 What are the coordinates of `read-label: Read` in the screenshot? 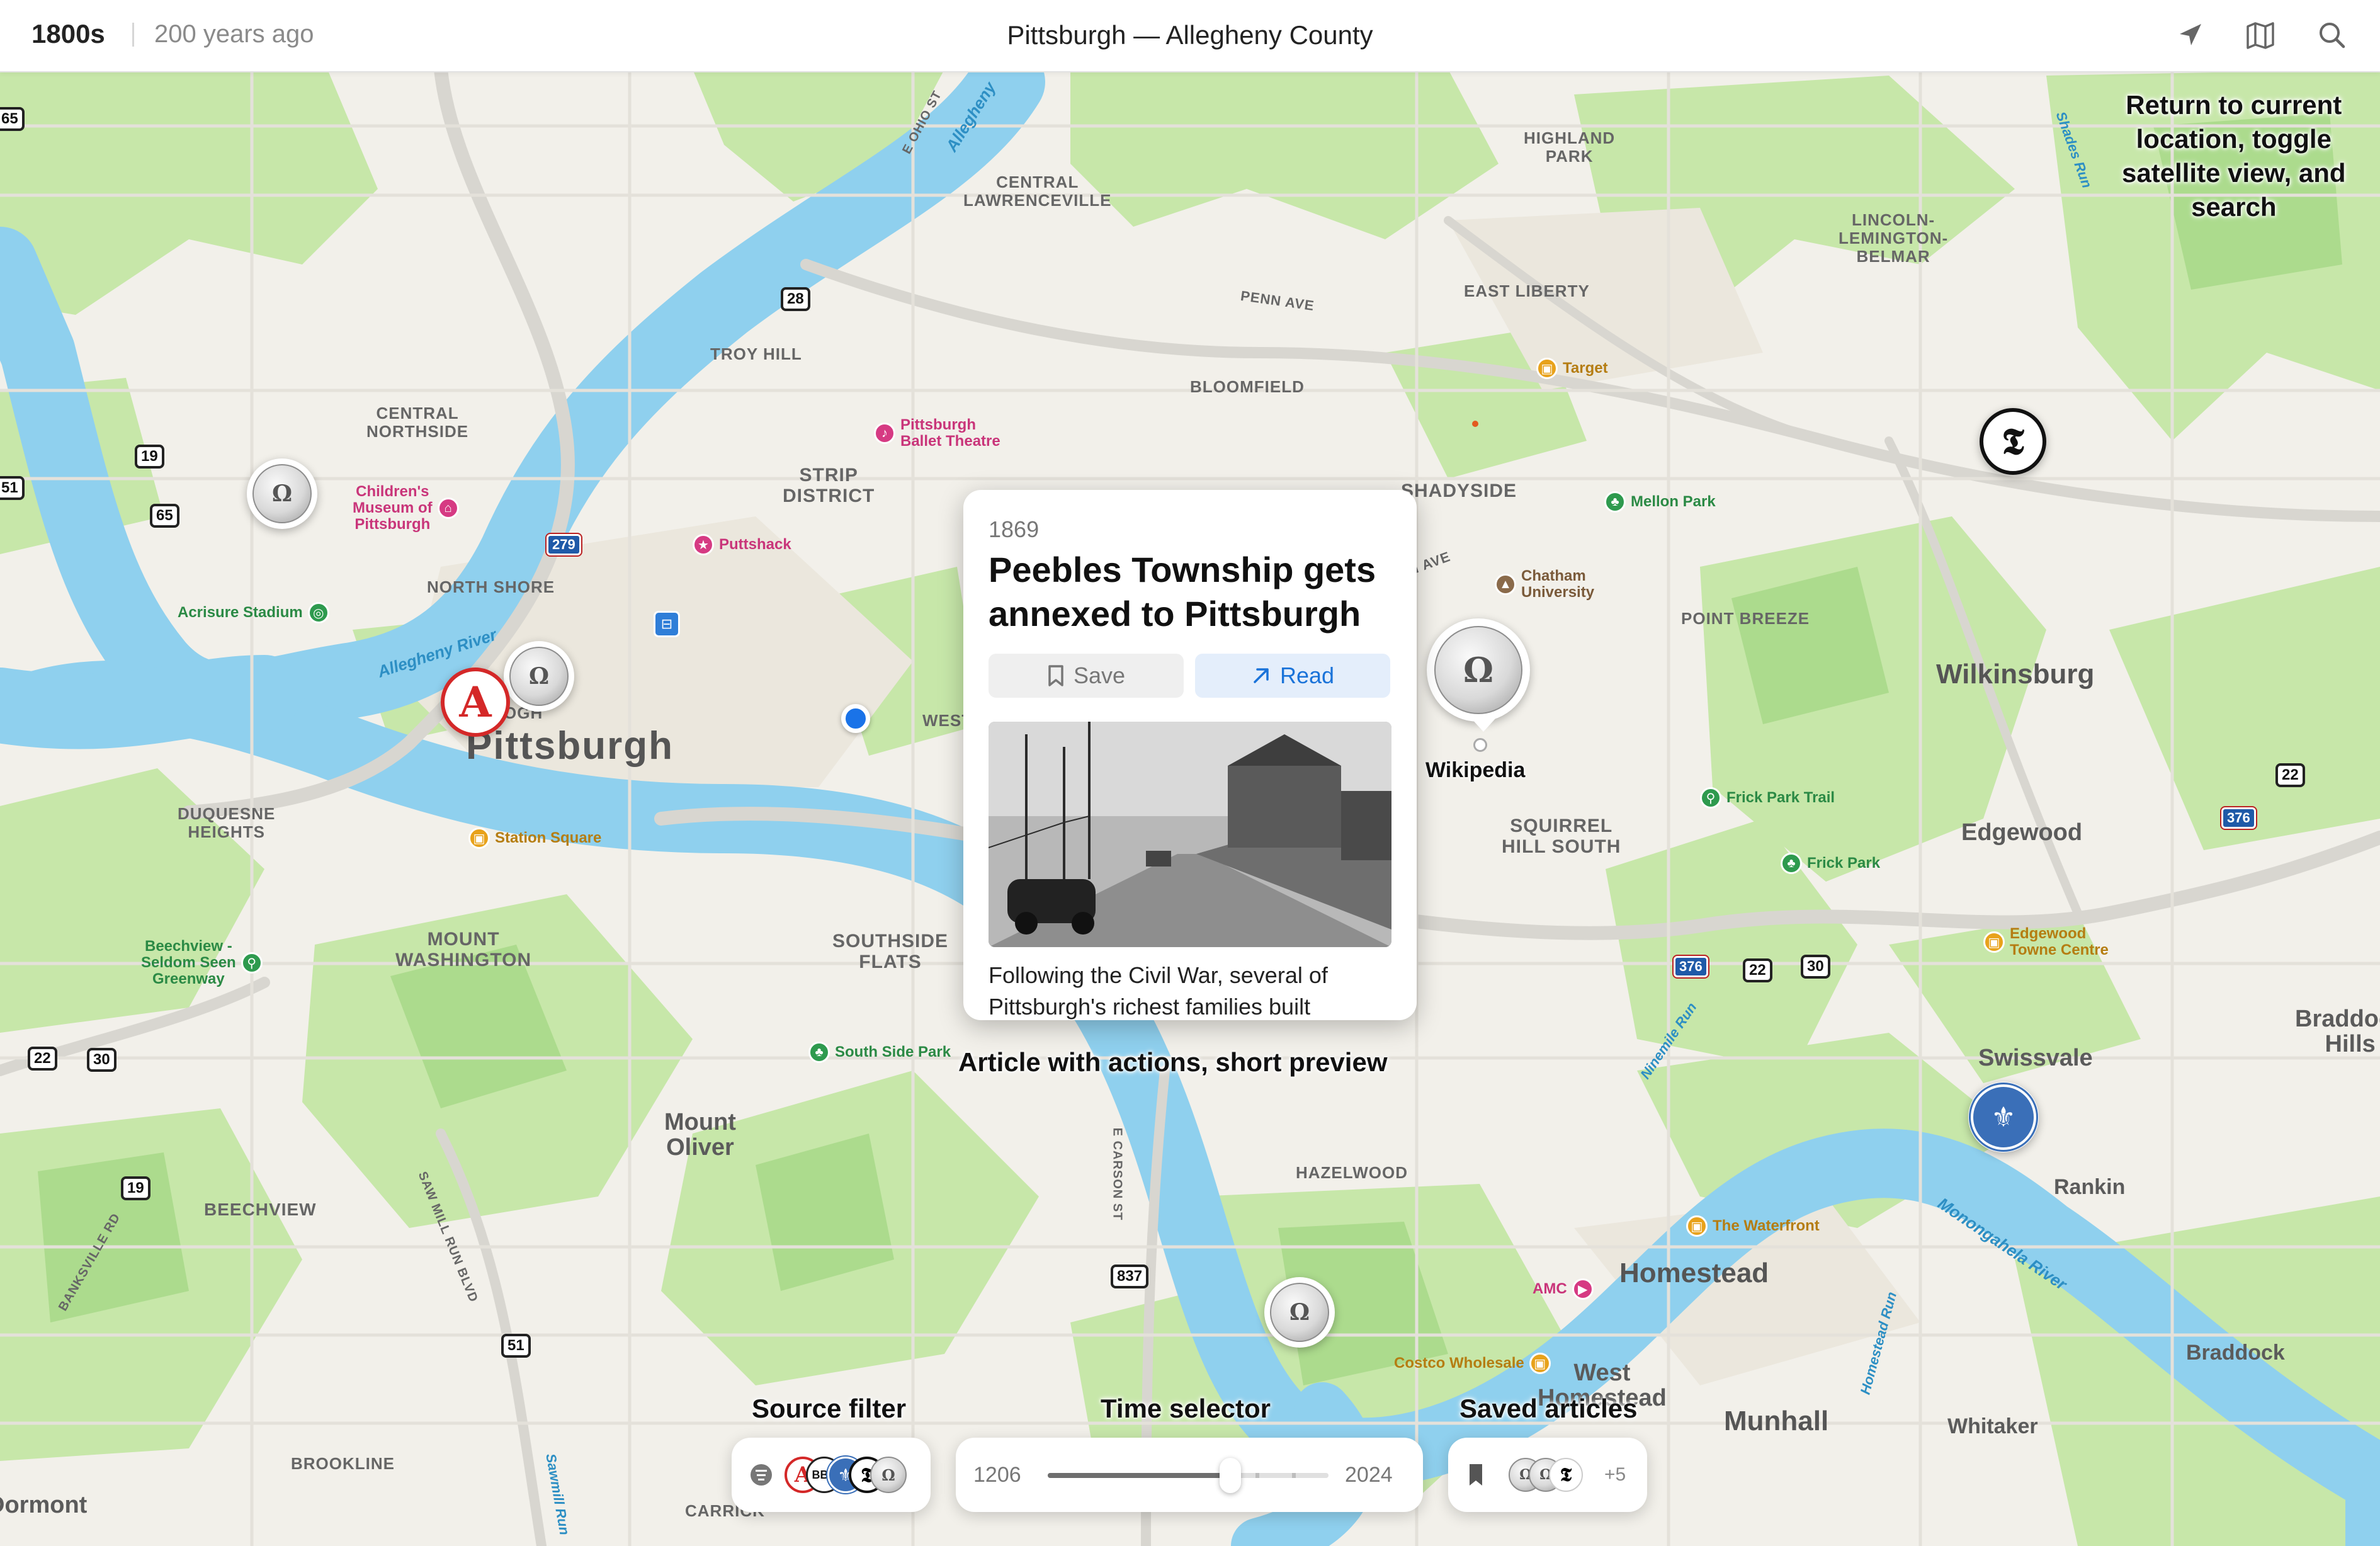 It's located at (1307, 675).